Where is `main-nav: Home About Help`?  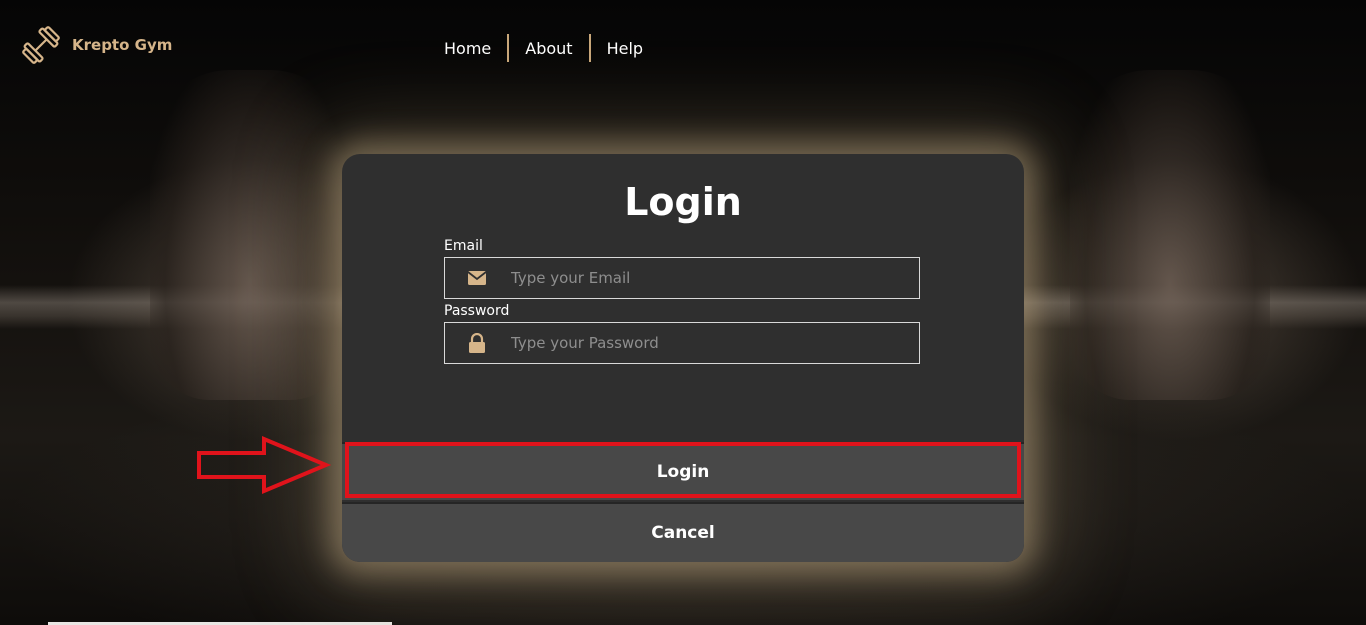 main-nav: Home About Help is located at coordinates (543, 48).